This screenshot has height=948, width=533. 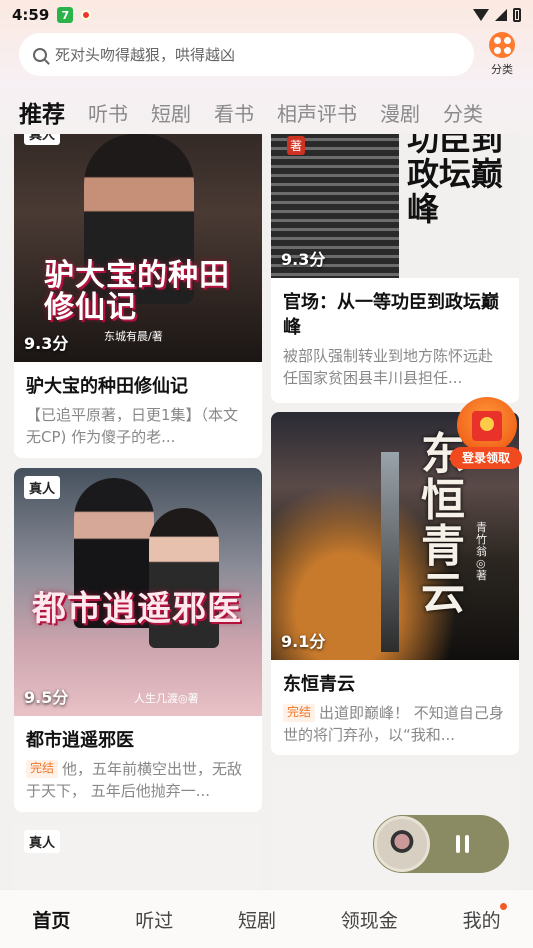 I want to click on category-label: 分类, so click(x=502, y=69).